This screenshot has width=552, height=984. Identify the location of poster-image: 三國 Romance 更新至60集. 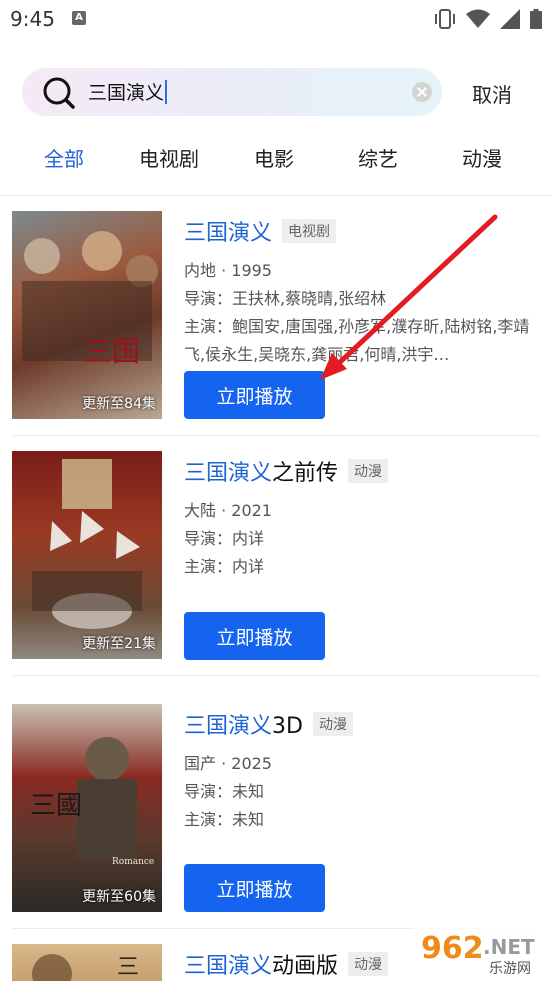
(87, 808).